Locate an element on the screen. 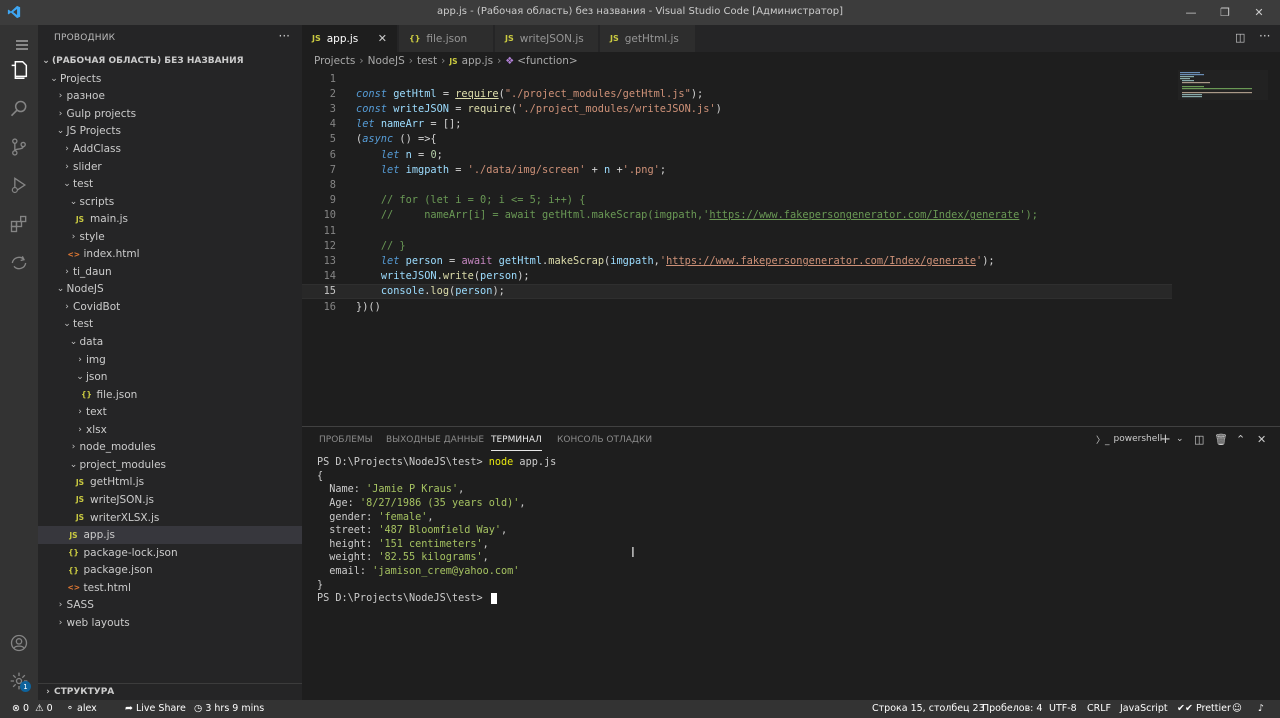 This screenshot has width=1280, height=718. tab-problems: ПРОБЛЕМЫ is located at coordinates (346, 440).